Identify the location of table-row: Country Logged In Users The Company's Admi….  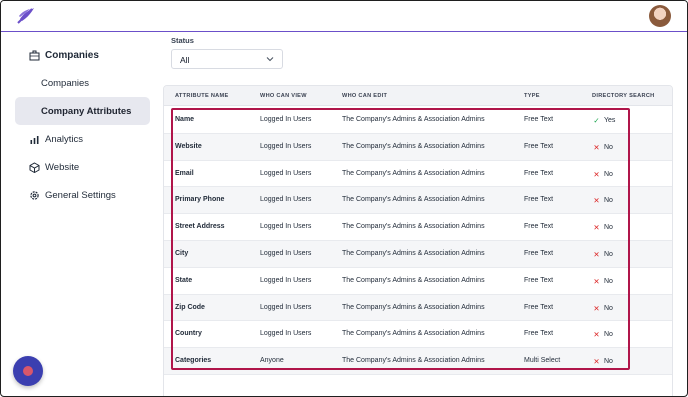
(418, 335).